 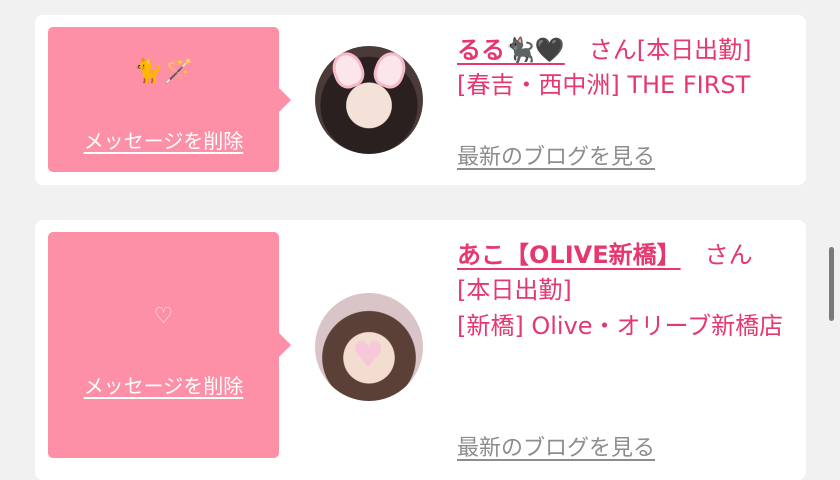 What do you see at coordinates (169, 99) in the screenshot?
I see `message-bubble: 🐈🪄 メッセージを削除` at bounding box center [169, 99].